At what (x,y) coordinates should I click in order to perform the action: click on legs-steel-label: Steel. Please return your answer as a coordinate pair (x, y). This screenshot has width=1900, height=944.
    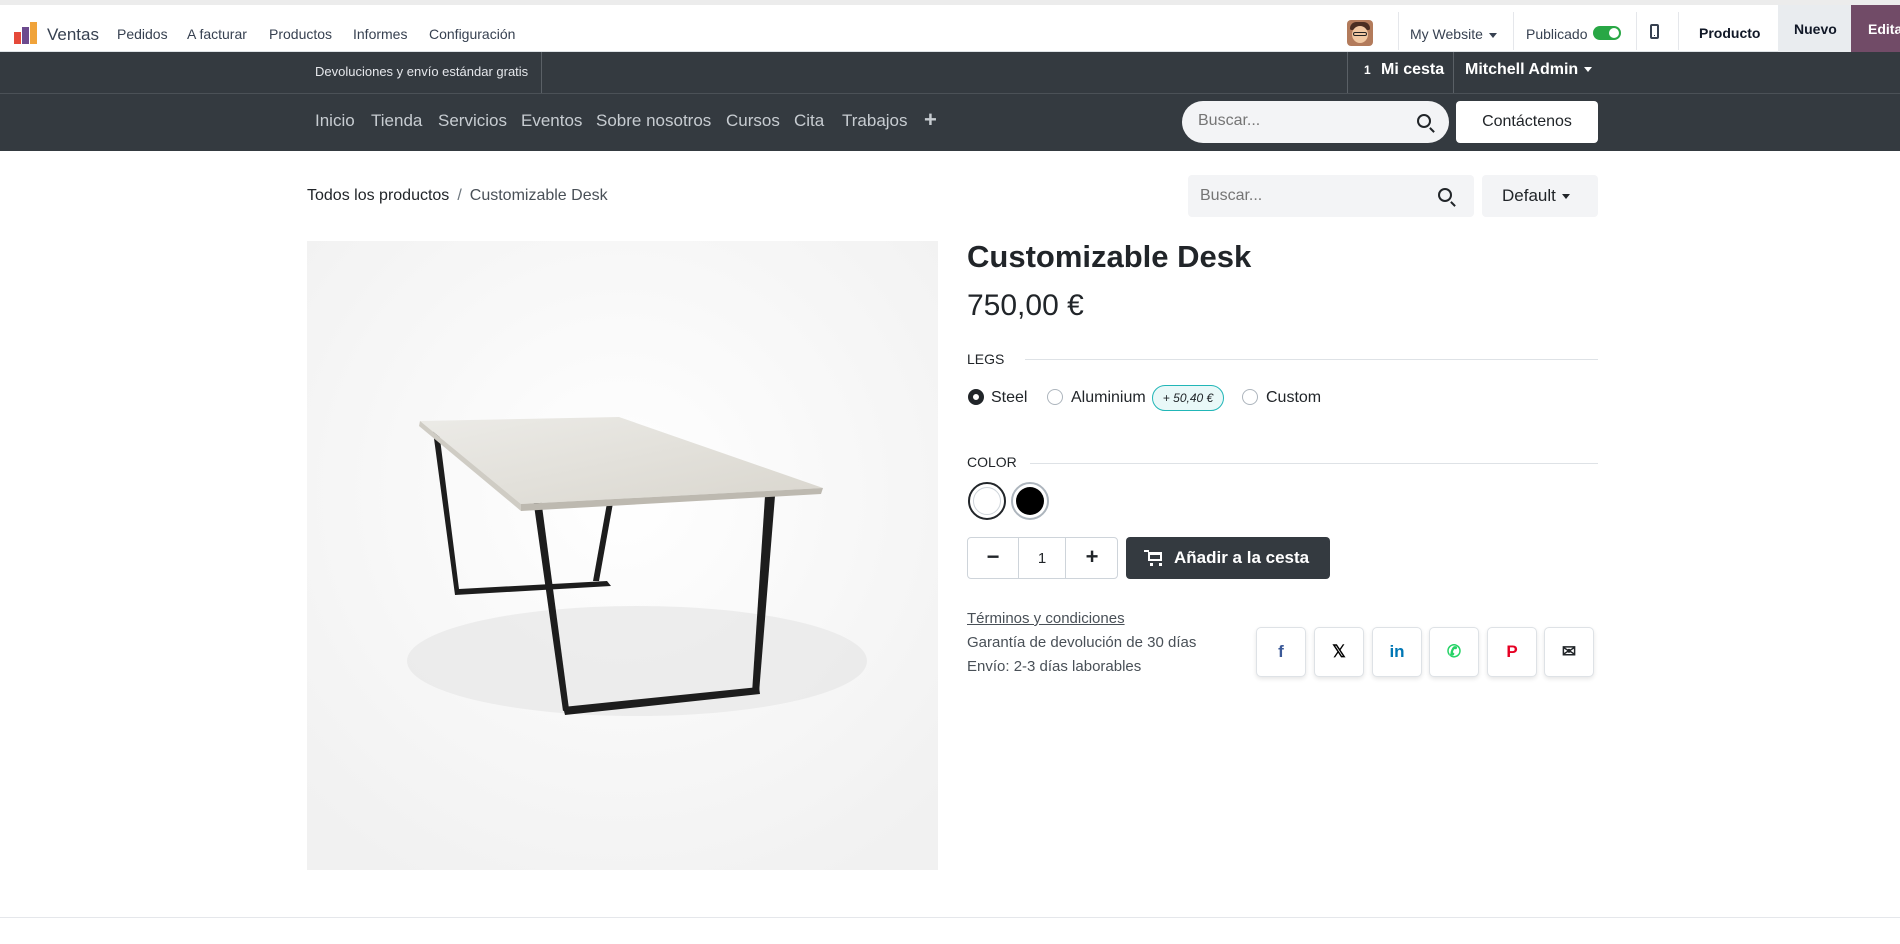
    Looking at the image, I should click on (1009, 398).